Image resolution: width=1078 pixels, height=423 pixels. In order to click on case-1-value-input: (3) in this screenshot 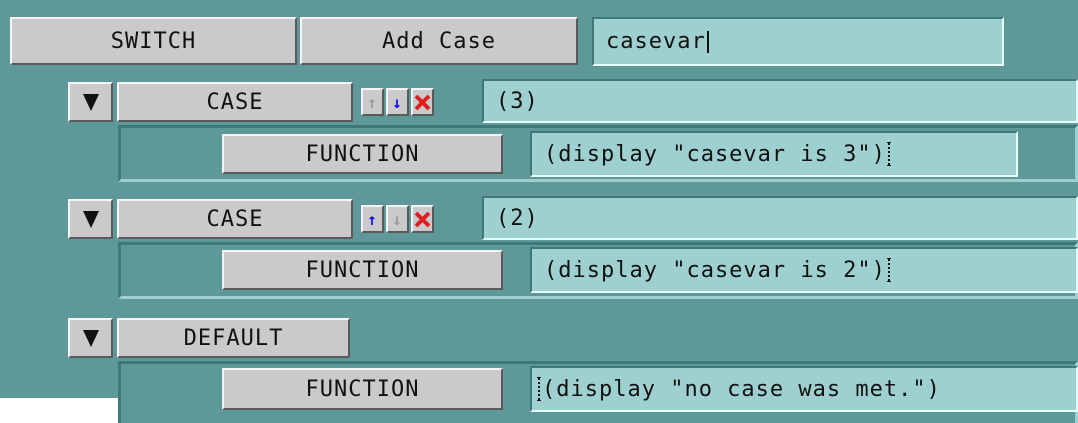, I will do `click(780, 101)`.